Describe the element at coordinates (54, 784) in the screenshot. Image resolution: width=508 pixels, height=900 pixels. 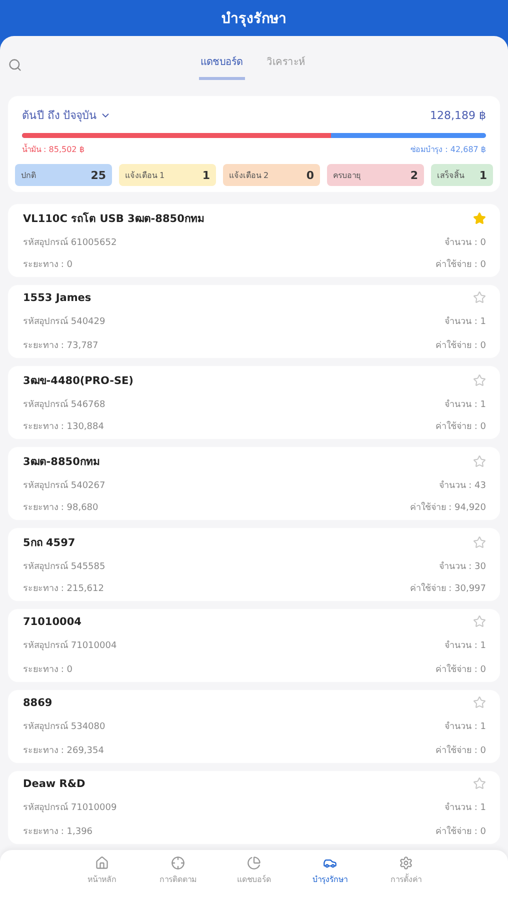
I see `vehicle-name: Deaw R&D` at that location.